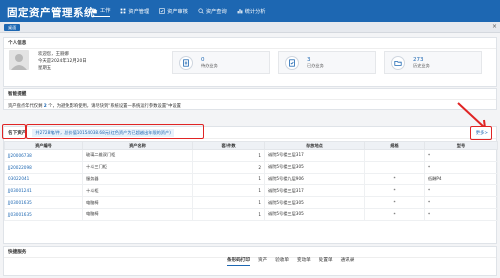 The image size is (500, 278). I want to click on avatar, so click(19, 60).